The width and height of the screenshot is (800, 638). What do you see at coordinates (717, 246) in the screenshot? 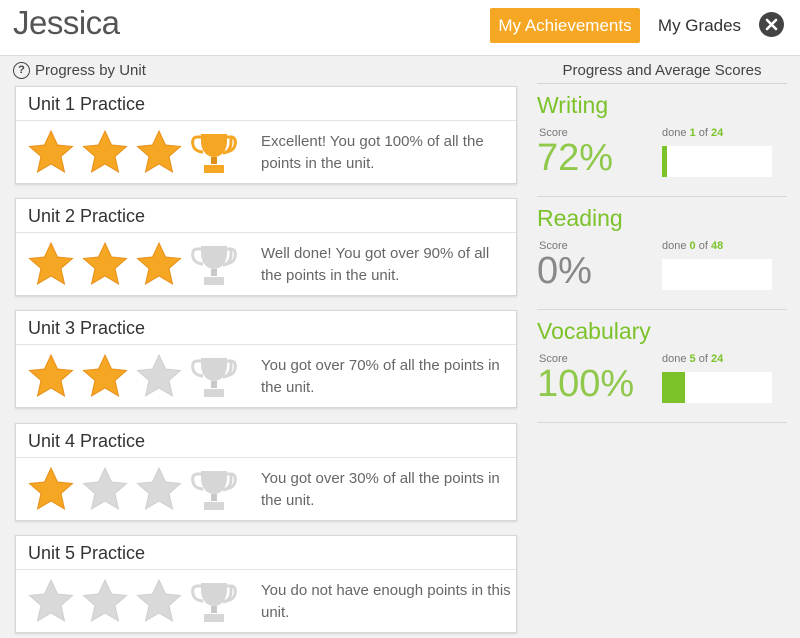
I see `total-number: 48` at bounding box center [717, 246].